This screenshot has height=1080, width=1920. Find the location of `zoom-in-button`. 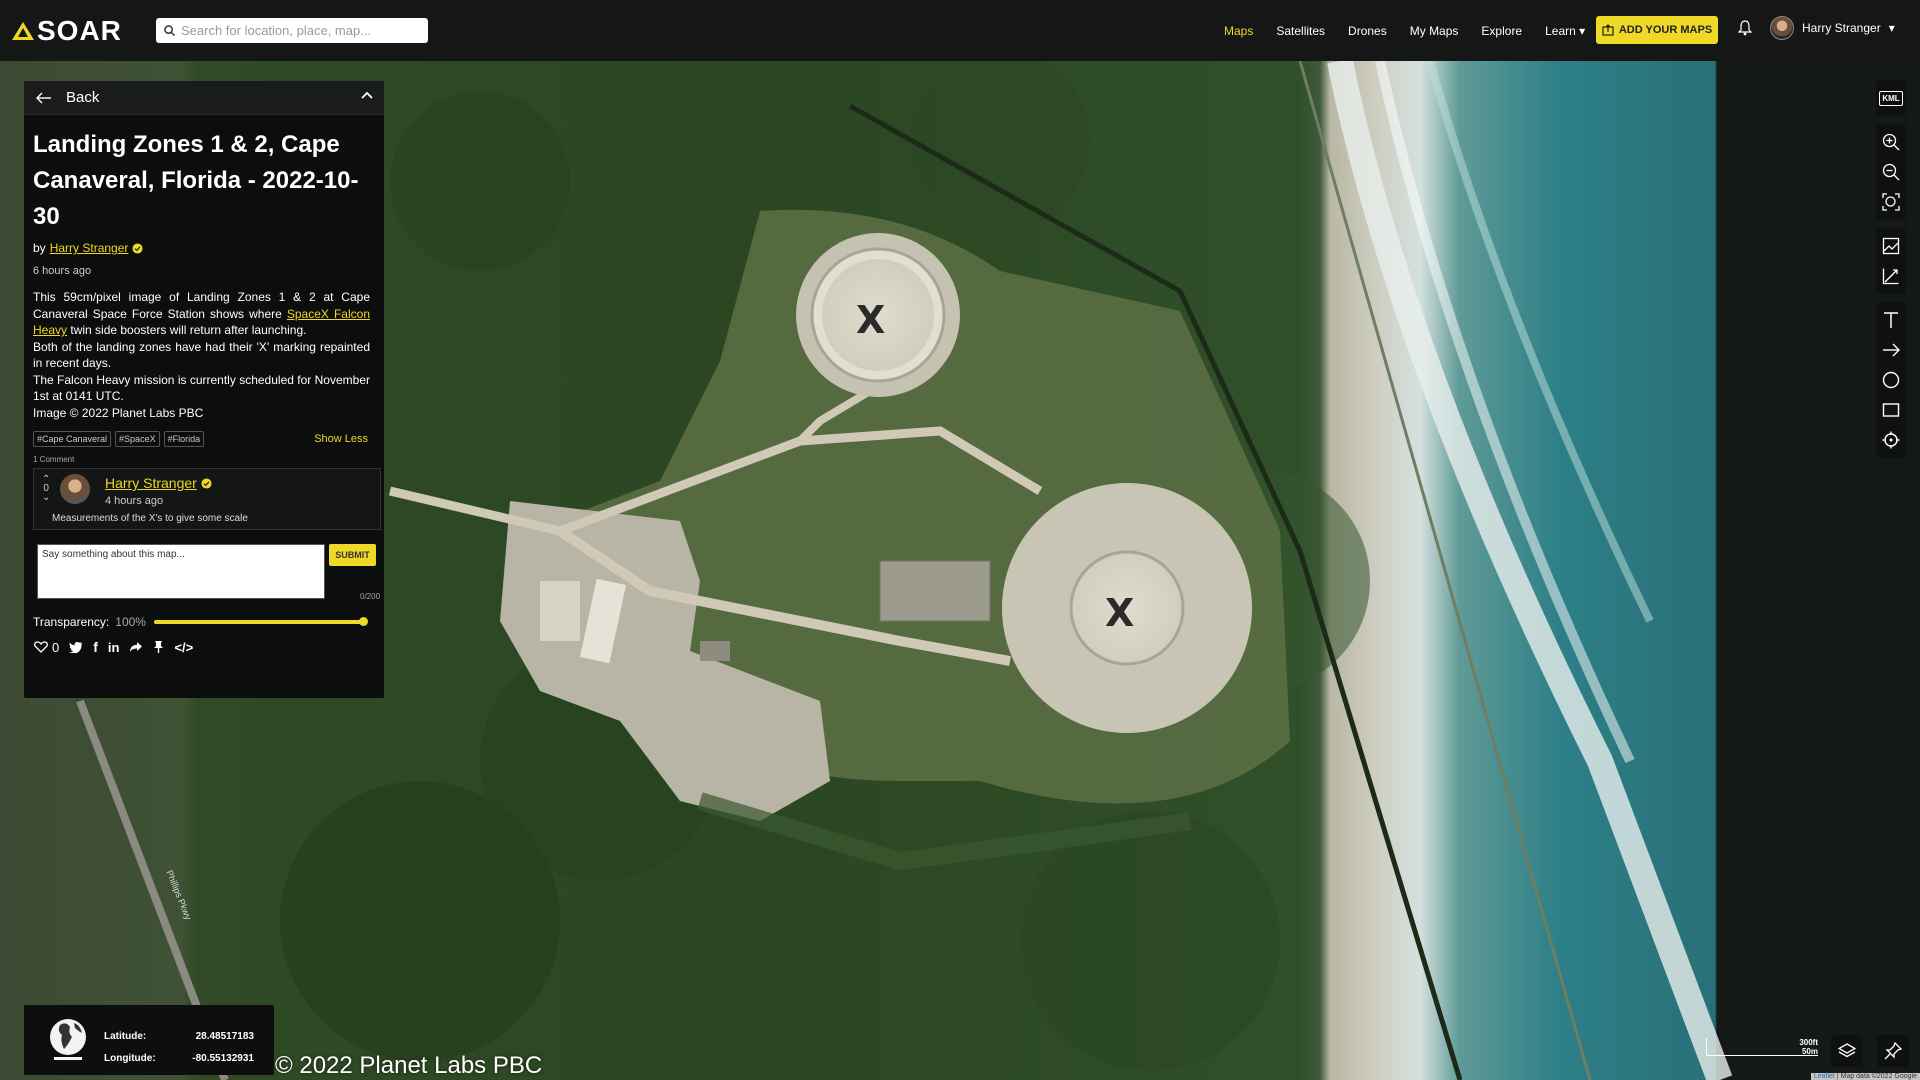

zoom-in-button is located at coordinates (1891, 142).